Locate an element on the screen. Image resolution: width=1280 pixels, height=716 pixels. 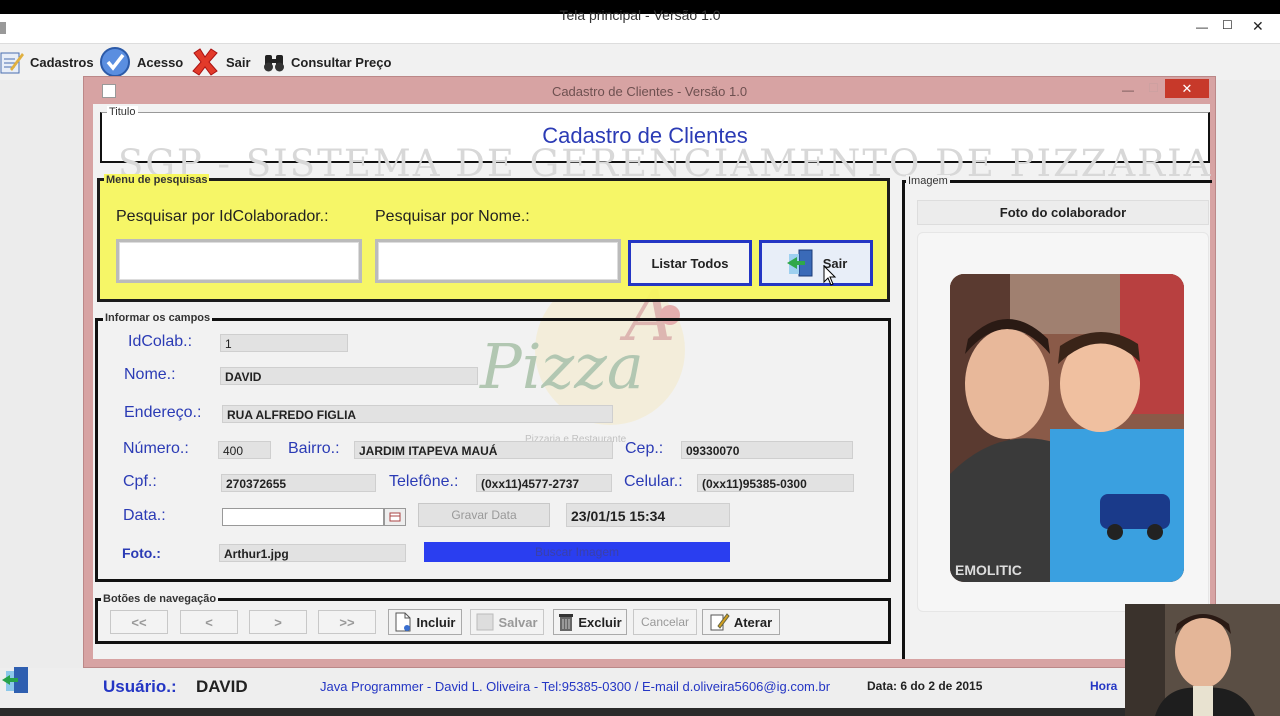
calendar-icon is located at coordinates (395, 517).